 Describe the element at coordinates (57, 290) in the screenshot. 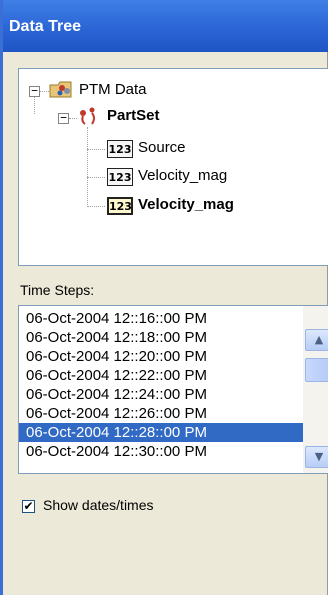

I see `time-steps-label: Time Steps:` at that location.